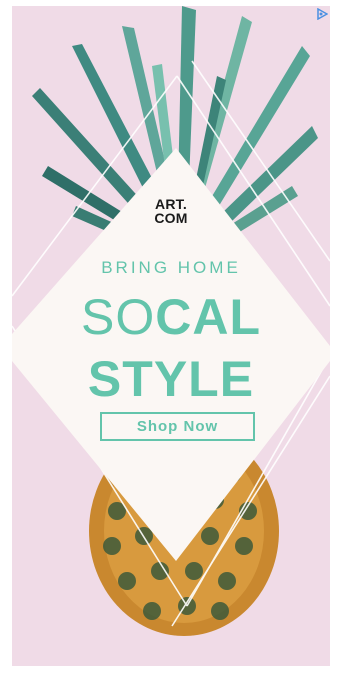  I want to click on brand-logo: ART. COM, so click(171, 211).